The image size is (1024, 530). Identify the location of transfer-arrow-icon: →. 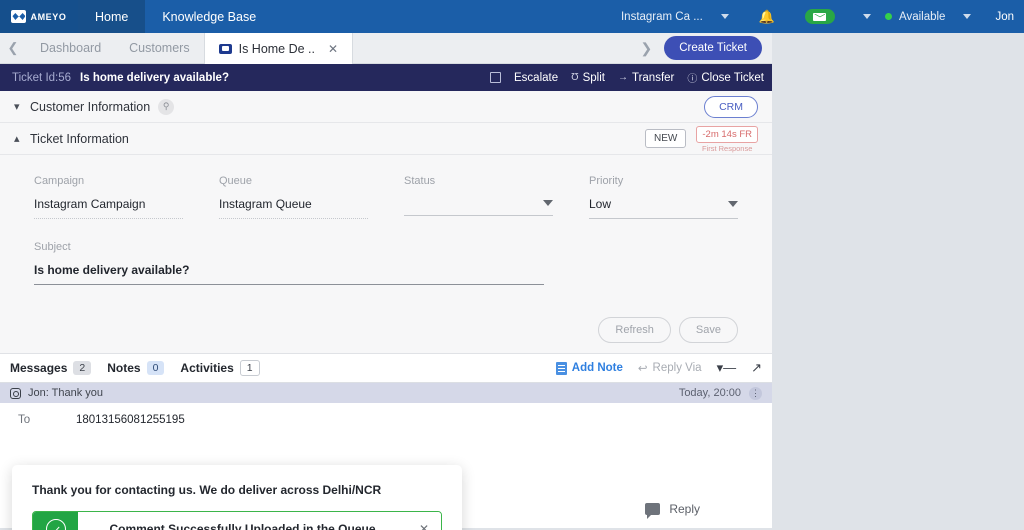
(622, 77).